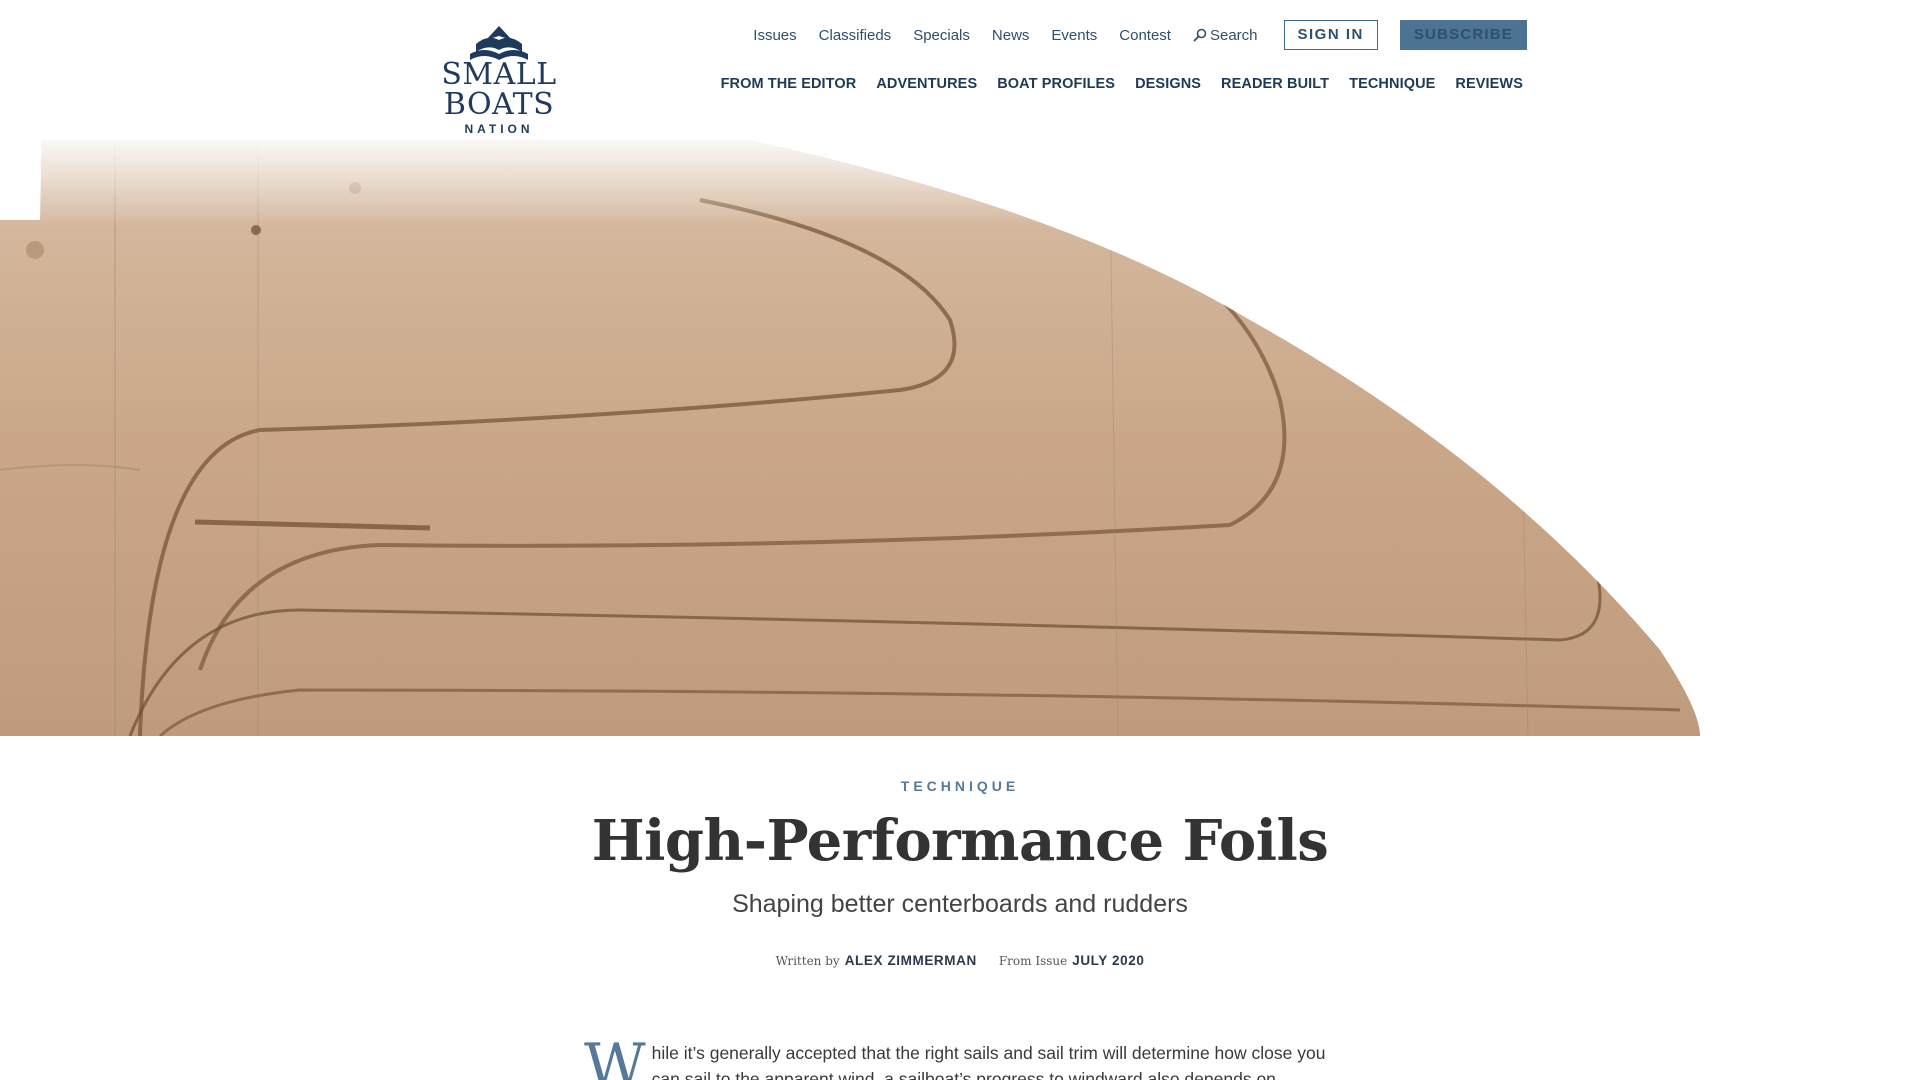 This screenshot has width=1920, height=1080. I want to click on article-title: High-Performance Foils, so click(960, 841).